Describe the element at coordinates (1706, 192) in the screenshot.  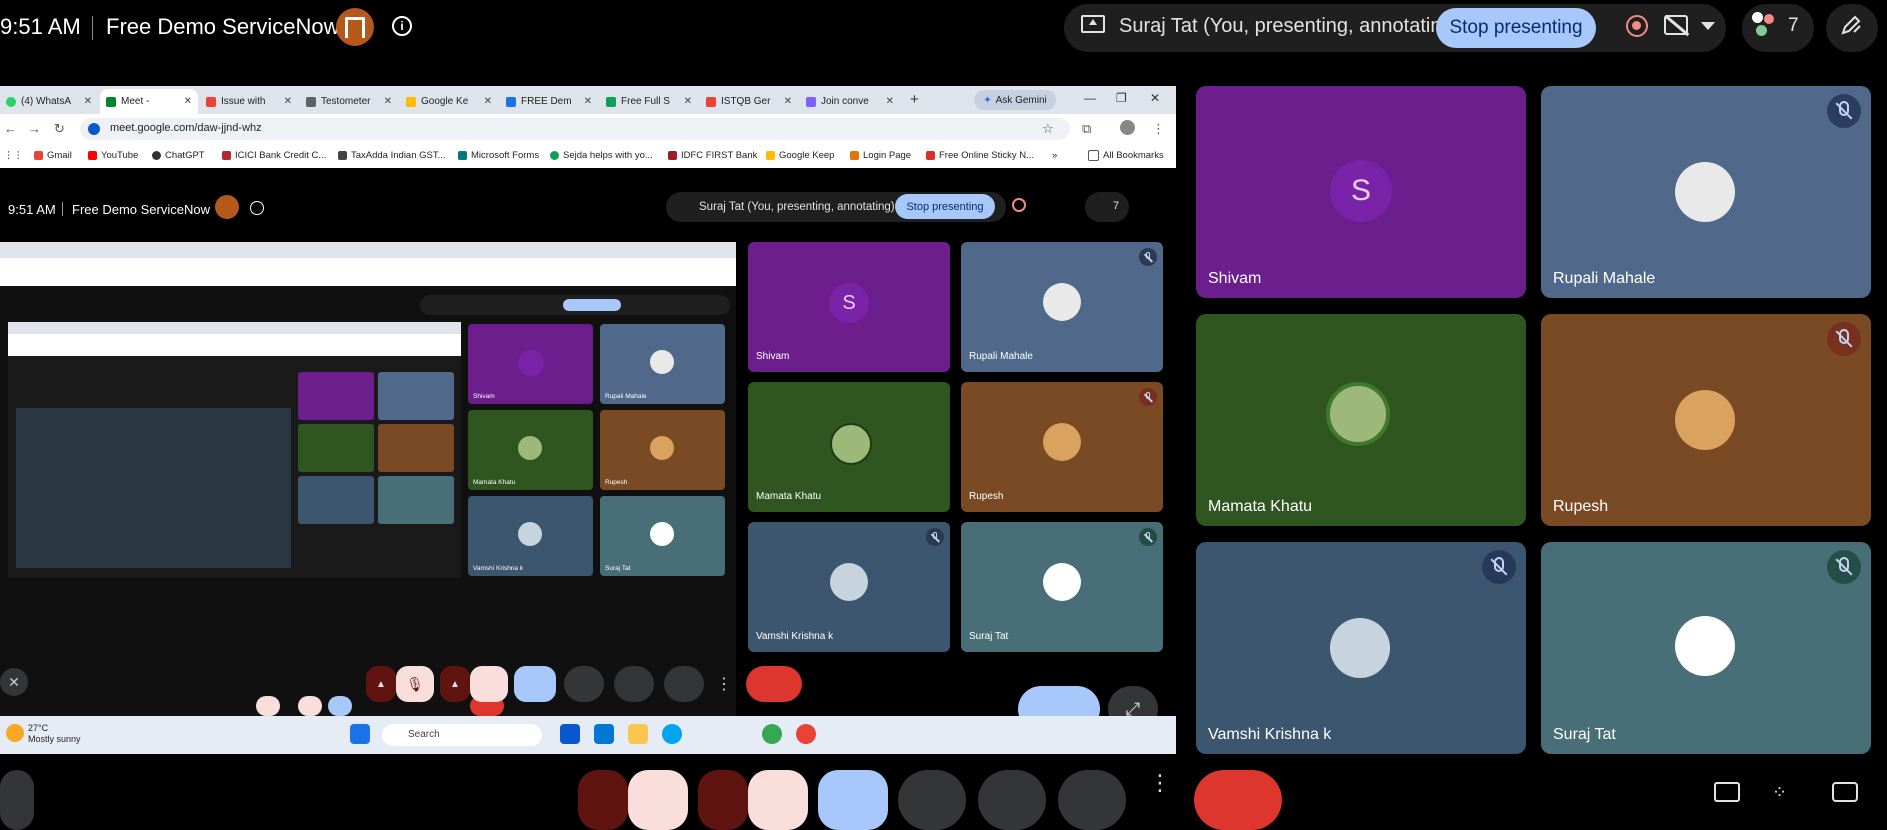
I see `participant-tile-rupali: Rupali Mahale` at that location.